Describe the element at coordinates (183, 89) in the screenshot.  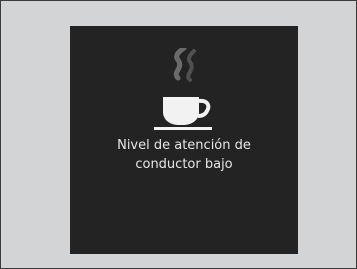
I see `coffee-cup-icon` at that location.